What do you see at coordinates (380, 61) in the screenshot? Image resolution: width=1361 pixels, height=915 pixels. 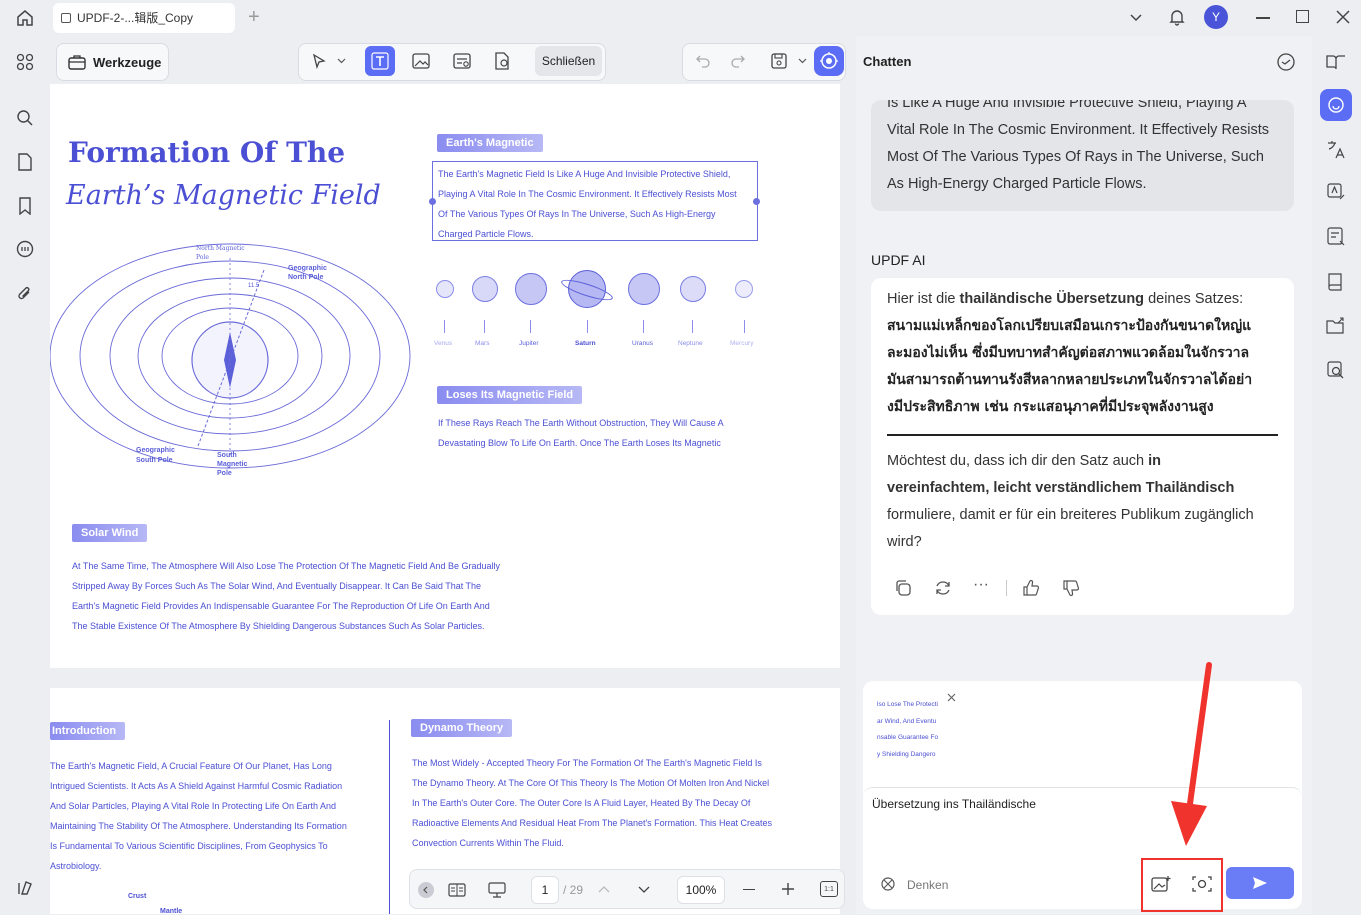 I see `text-edit-icon` at bounding box center [380, 61].